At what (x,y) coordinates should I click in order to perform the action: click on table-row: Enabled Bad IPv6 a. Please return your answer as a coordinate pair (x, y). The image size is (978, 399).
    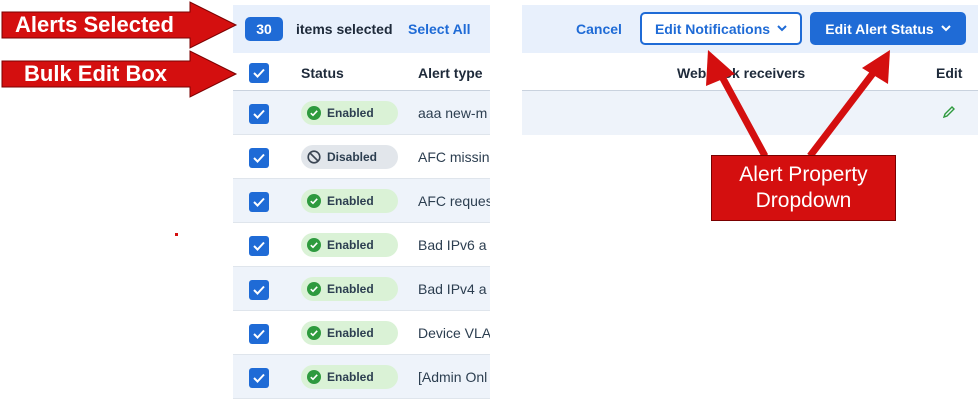
    Looking at the image, I should click on (361, 245).